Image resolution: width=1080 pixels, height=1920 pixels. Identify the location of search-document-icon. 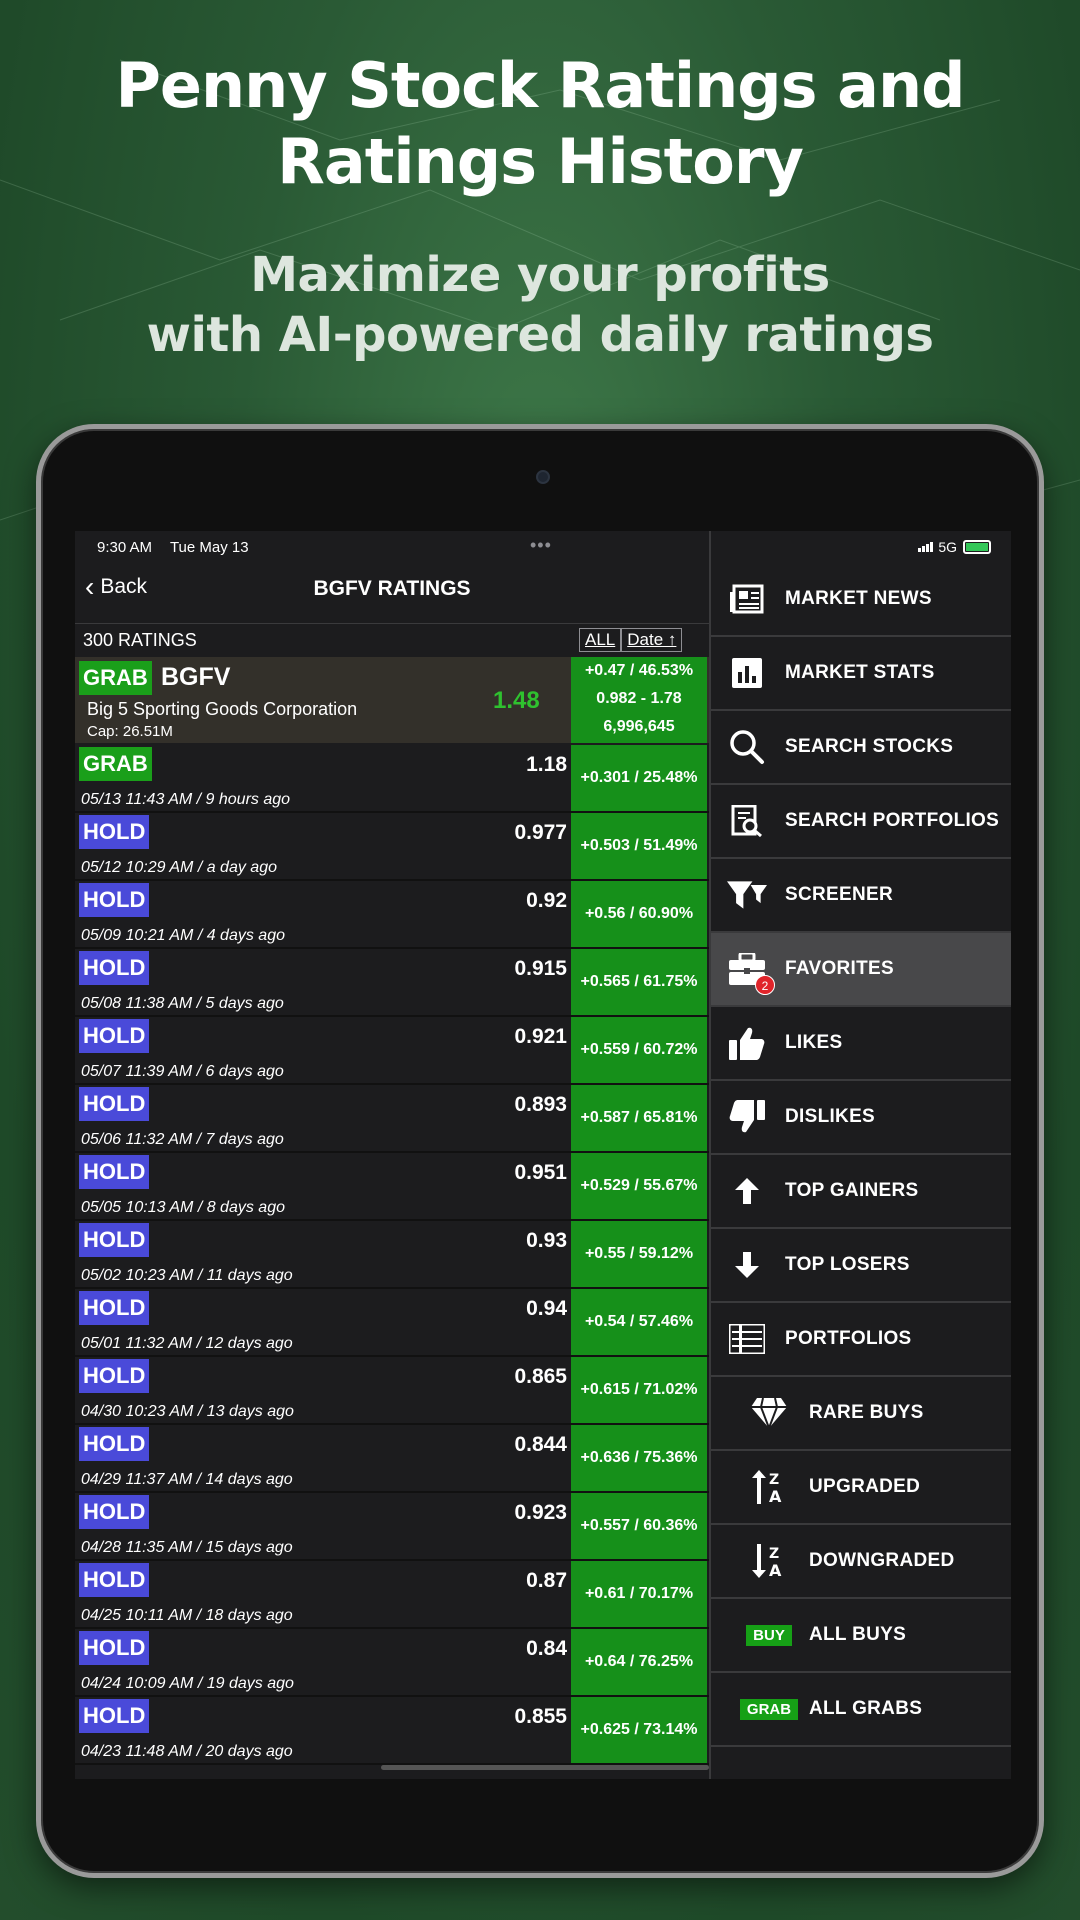
(747, 821).